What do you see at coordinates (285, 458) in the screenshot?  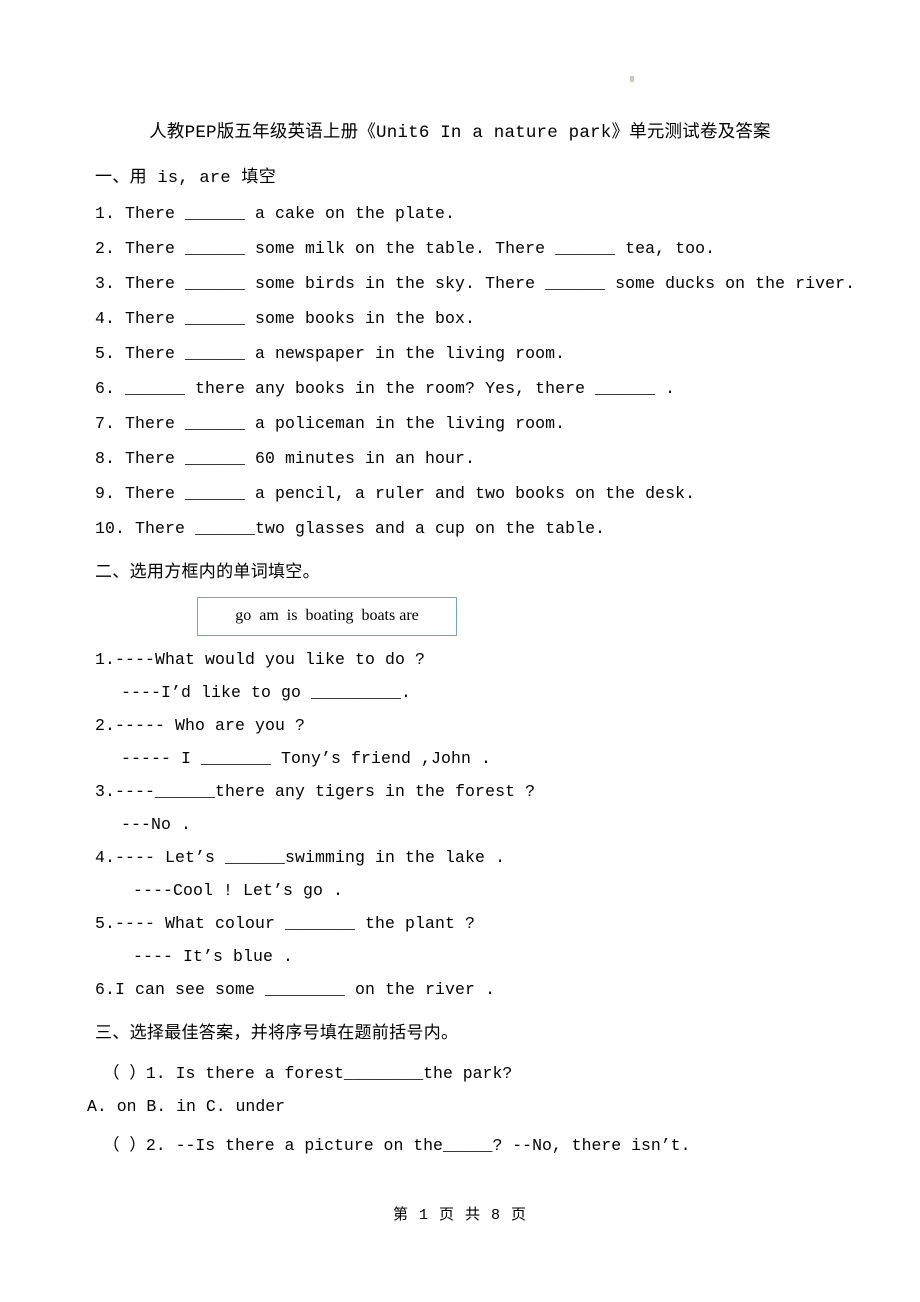 I see `question-item: 8. There ______ 60 minutes in an hour.` at bounding box center [285, 458].